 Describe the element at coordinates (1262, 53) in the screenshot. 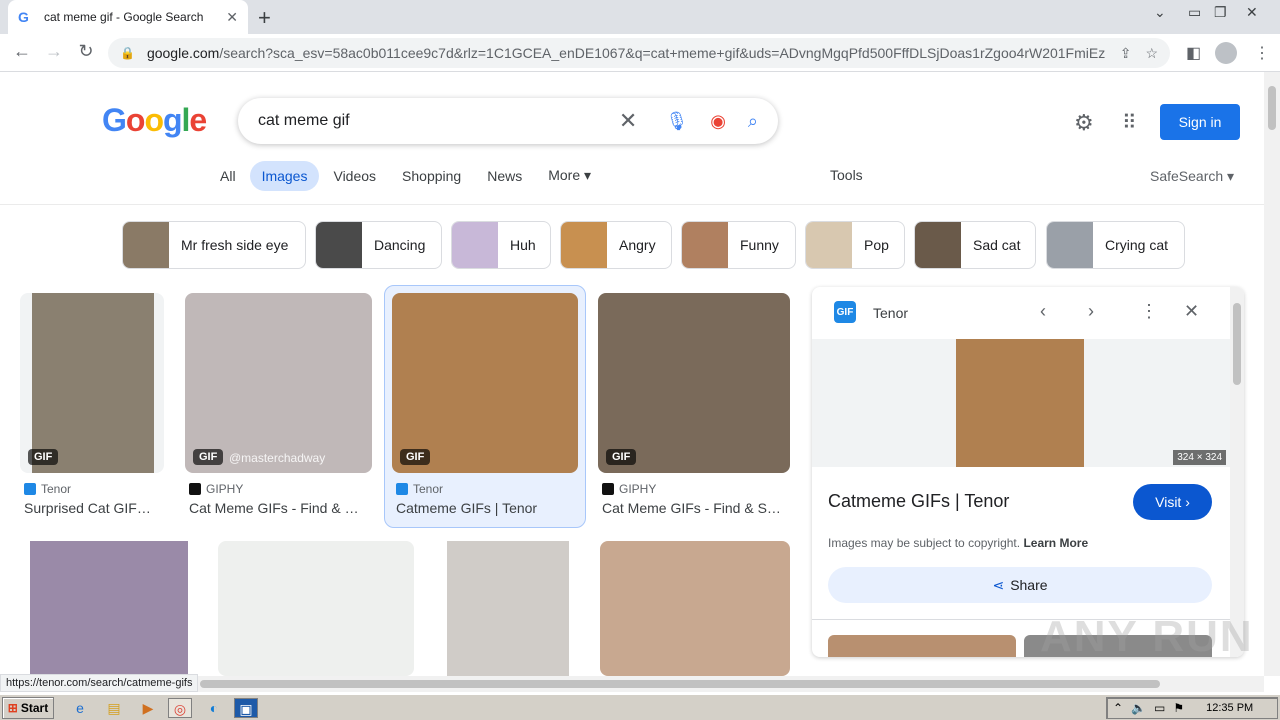

I see `browser-menu-icon: ⋮` at that location.